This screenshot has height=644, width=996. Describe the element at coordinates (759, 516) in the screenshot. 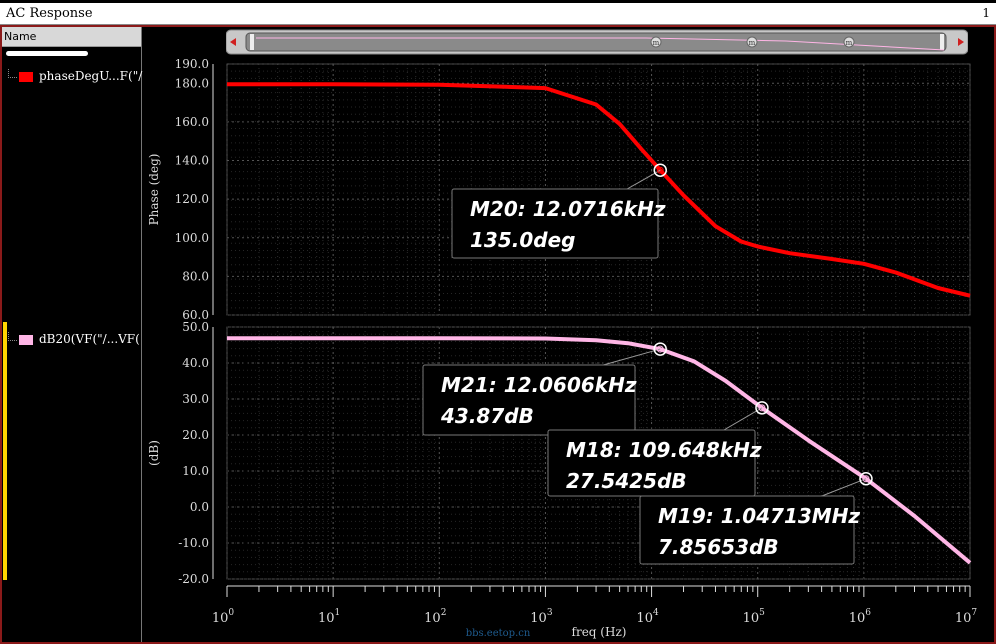

I see `marker-label-line1: M19: 1.04713MHz` at that location.